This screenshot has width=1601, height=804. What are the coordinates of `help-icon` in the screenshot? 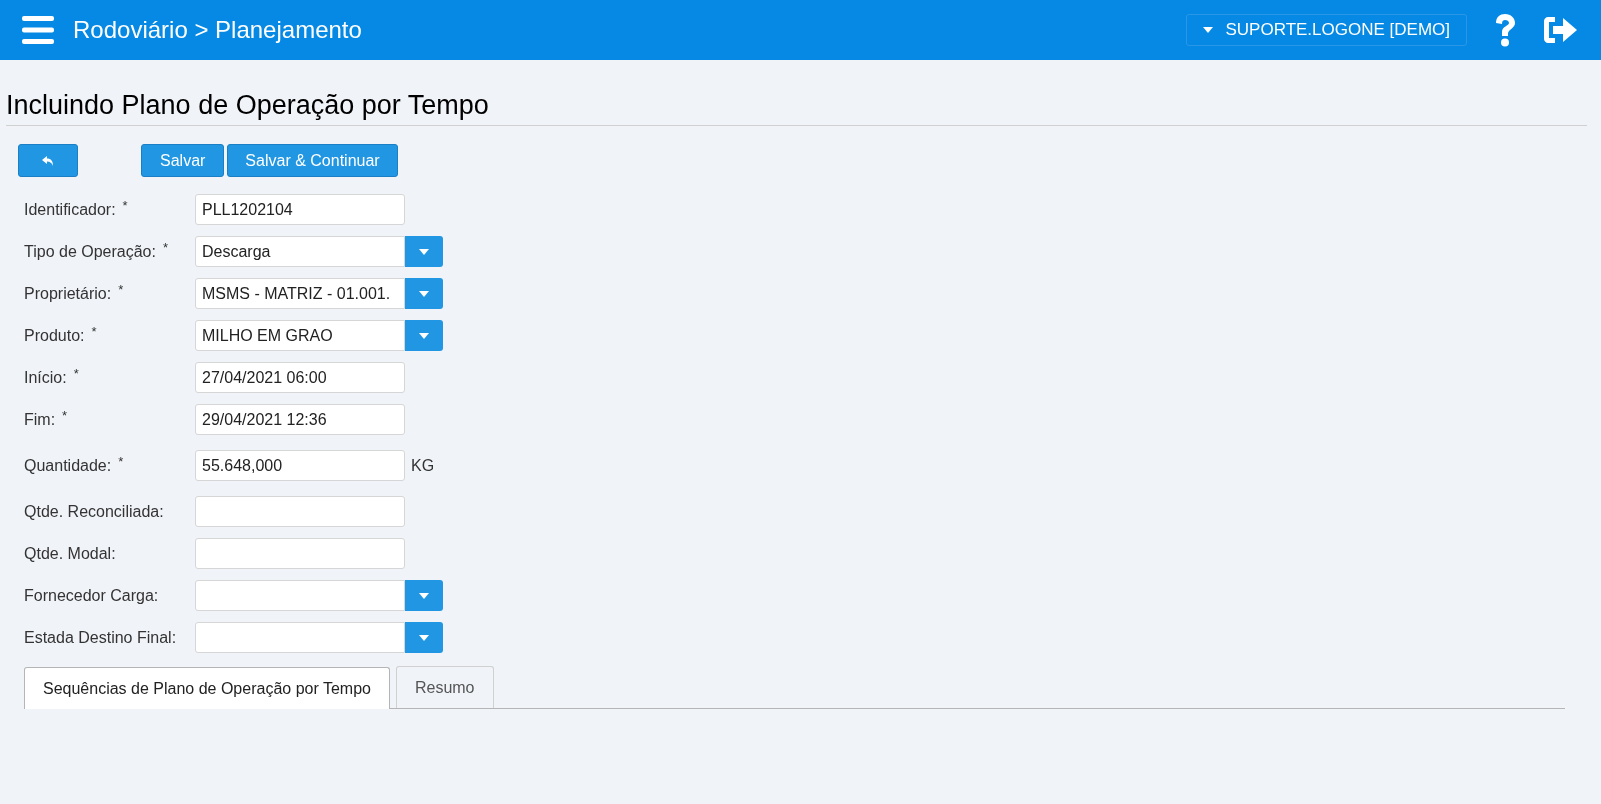 It's located at (1505, 30).